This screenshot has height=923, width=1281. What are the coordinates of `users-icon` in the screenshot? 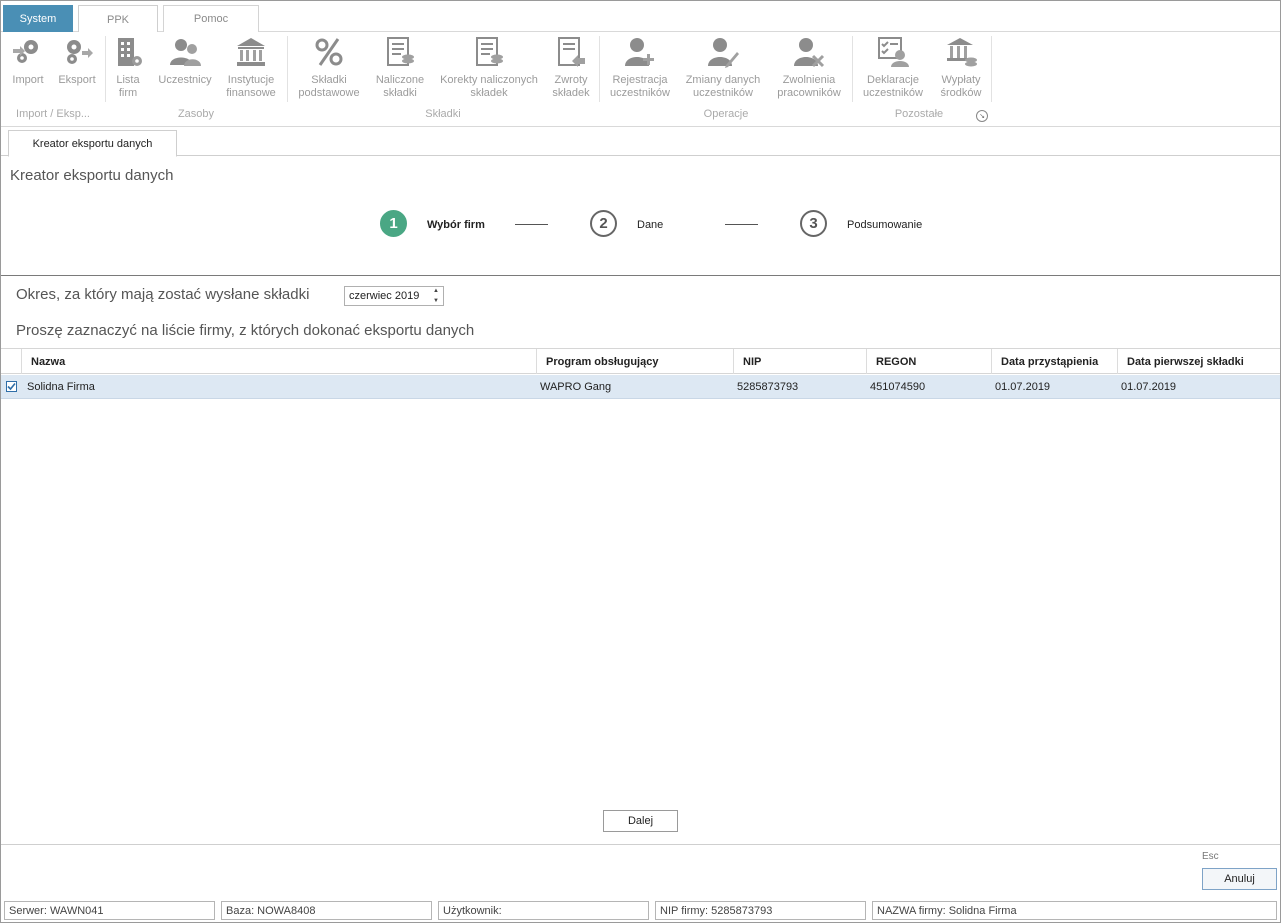 It's located at (185, 52).